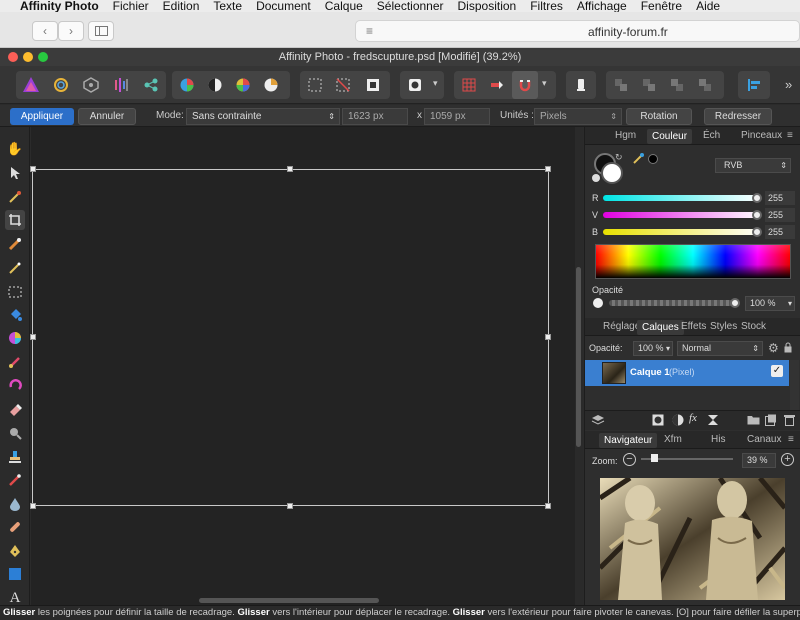 The width and height of the screenshot is (800, 620). Describe the element at coordinates (525, 85) in the screenshot. I see `snapping-button` at that location.